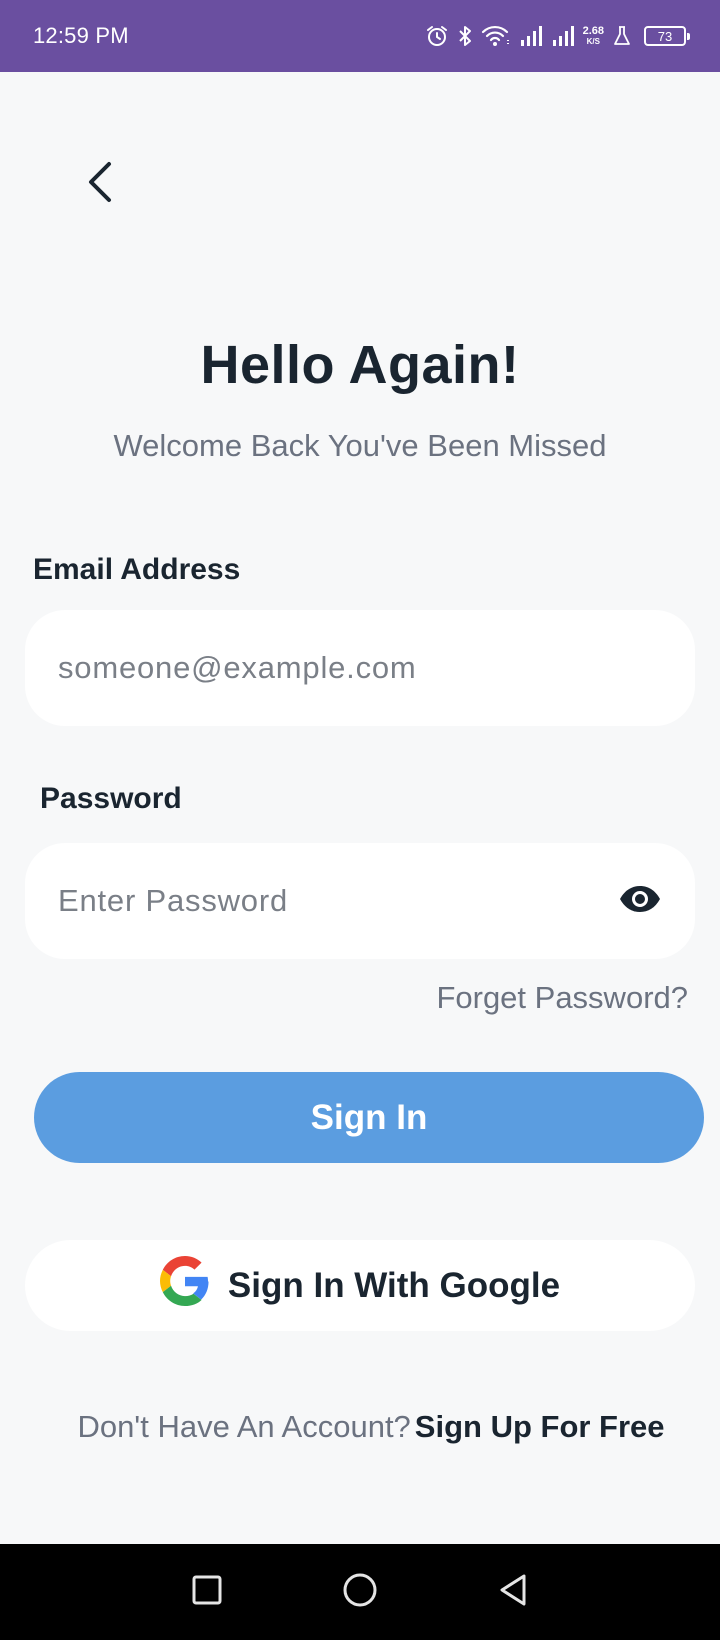 The height and width of the screenshot is (1640, 720). Describe the element at coordinates (360, 365) in the screenshot. I see `page-title: Hello Again!` at that location.